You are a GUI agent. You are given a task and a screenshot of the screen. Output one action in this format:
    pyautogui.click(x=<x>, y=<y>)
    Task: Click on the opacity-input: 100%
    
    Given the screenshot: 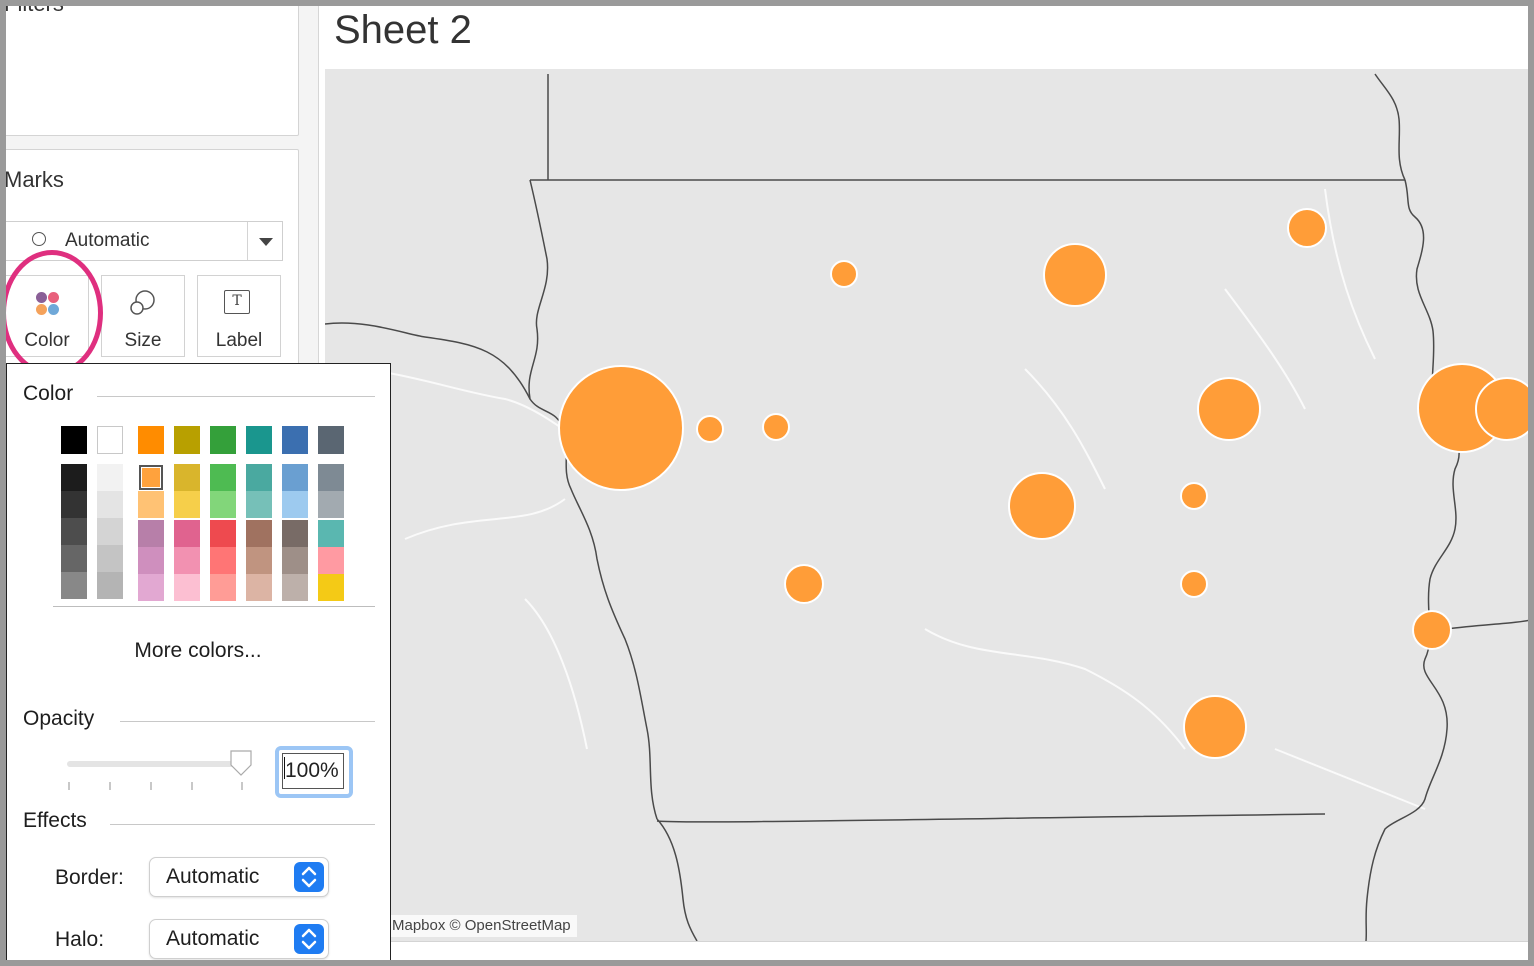 What is the action you would take?
    pyautogui.click(x=314, y=772)
    